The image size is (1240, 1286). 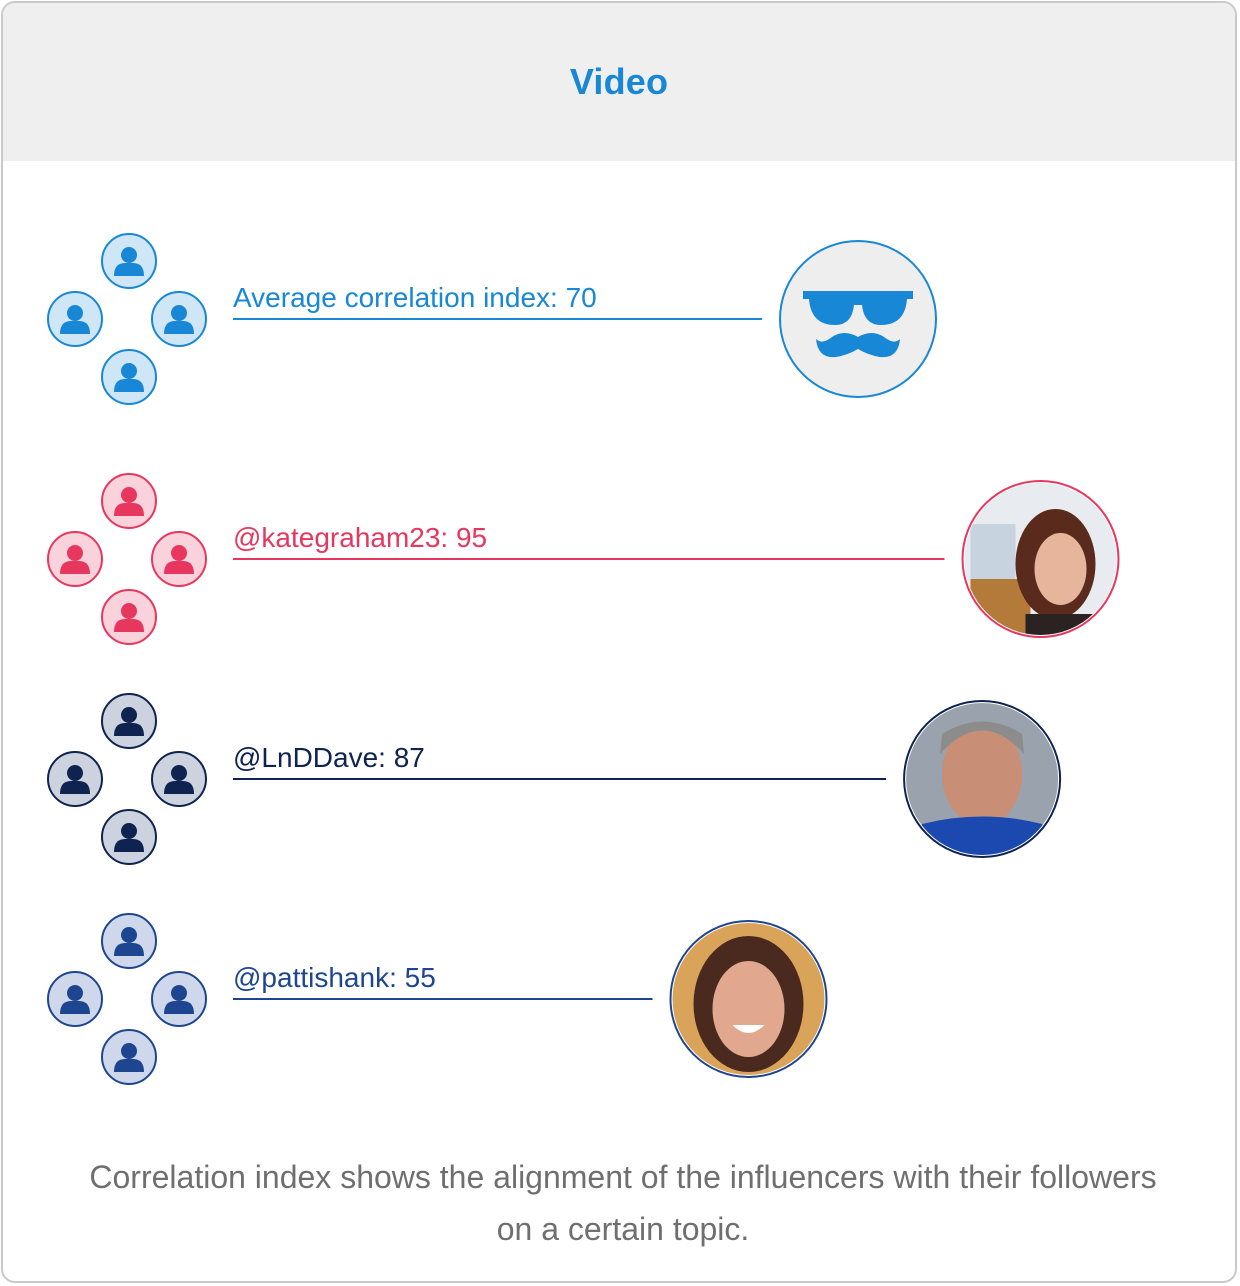 I want to click on correlation-row: @pattishank: 55, so click(x=437, y=999).